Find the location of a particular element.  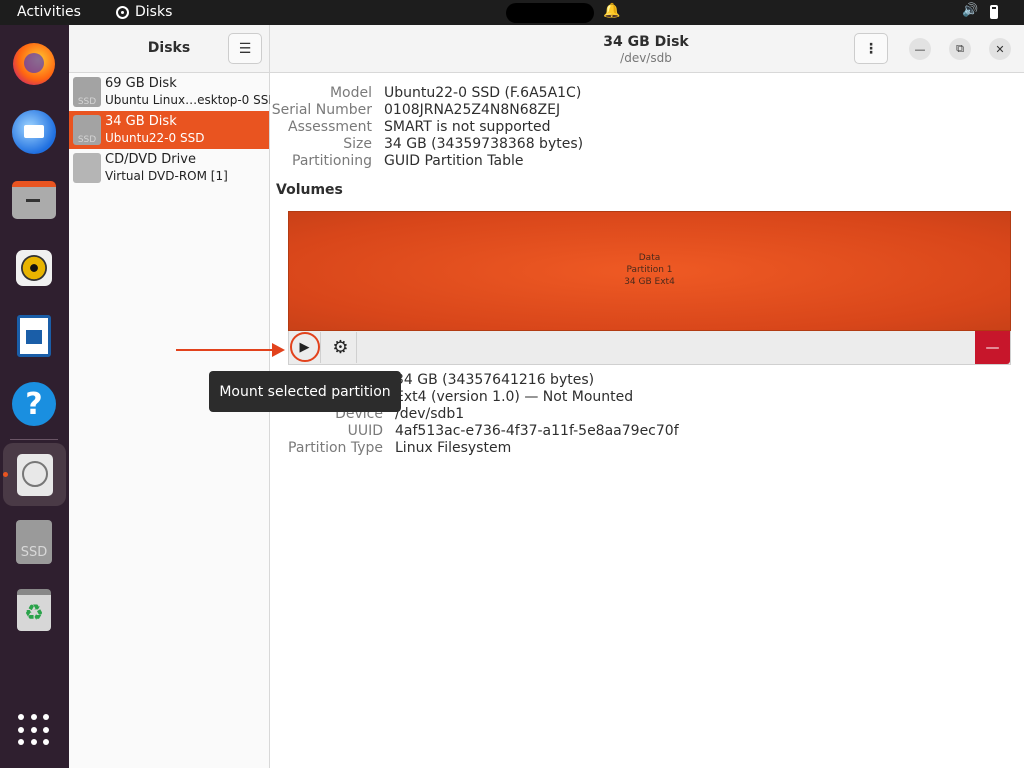

disk-name: 69 GB Disk is located at coordinates (141, 83).